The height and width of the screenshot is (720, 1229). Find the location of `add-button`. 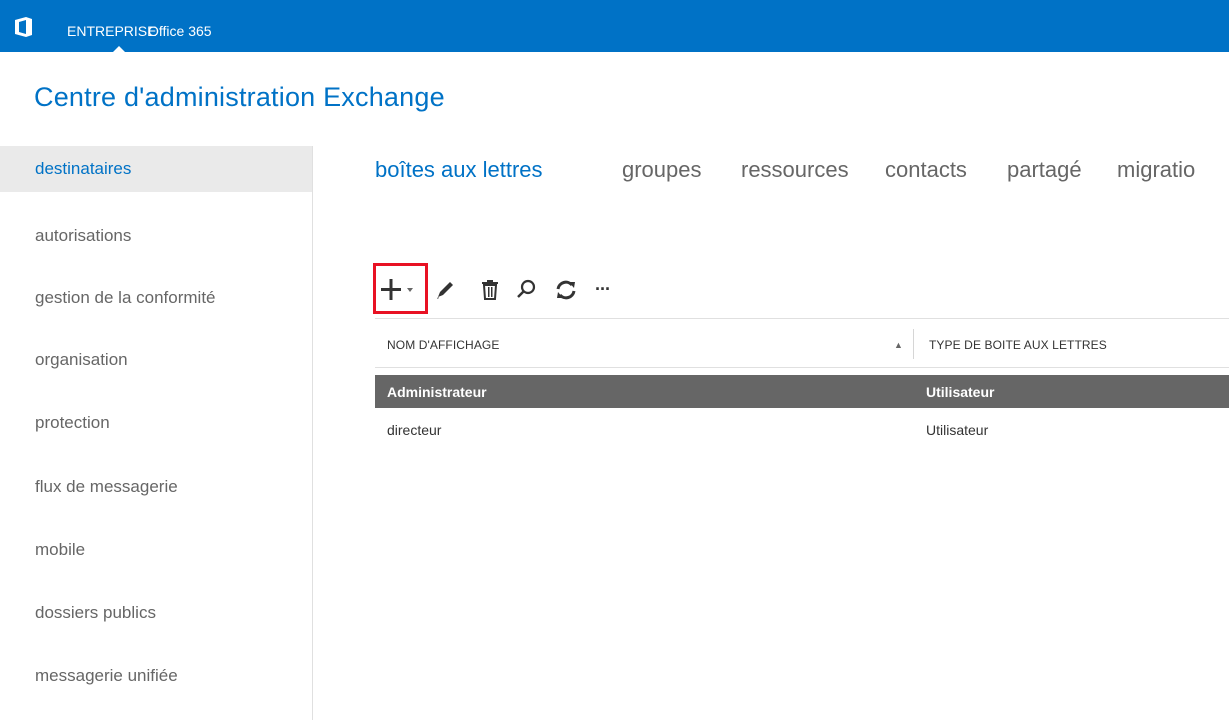

add-button is located at coordinates (402, 290).